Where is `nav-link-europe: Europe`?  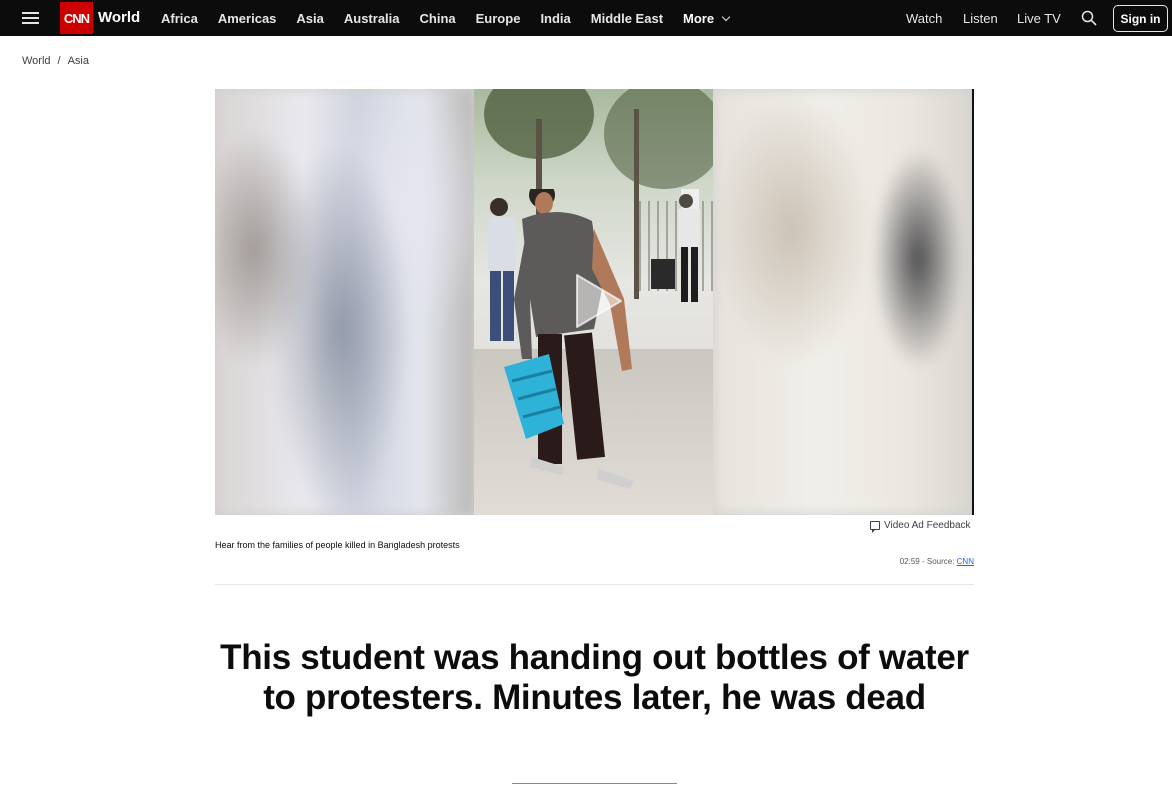
nav-link-europe: Europe is located at coordinates (498, 18).